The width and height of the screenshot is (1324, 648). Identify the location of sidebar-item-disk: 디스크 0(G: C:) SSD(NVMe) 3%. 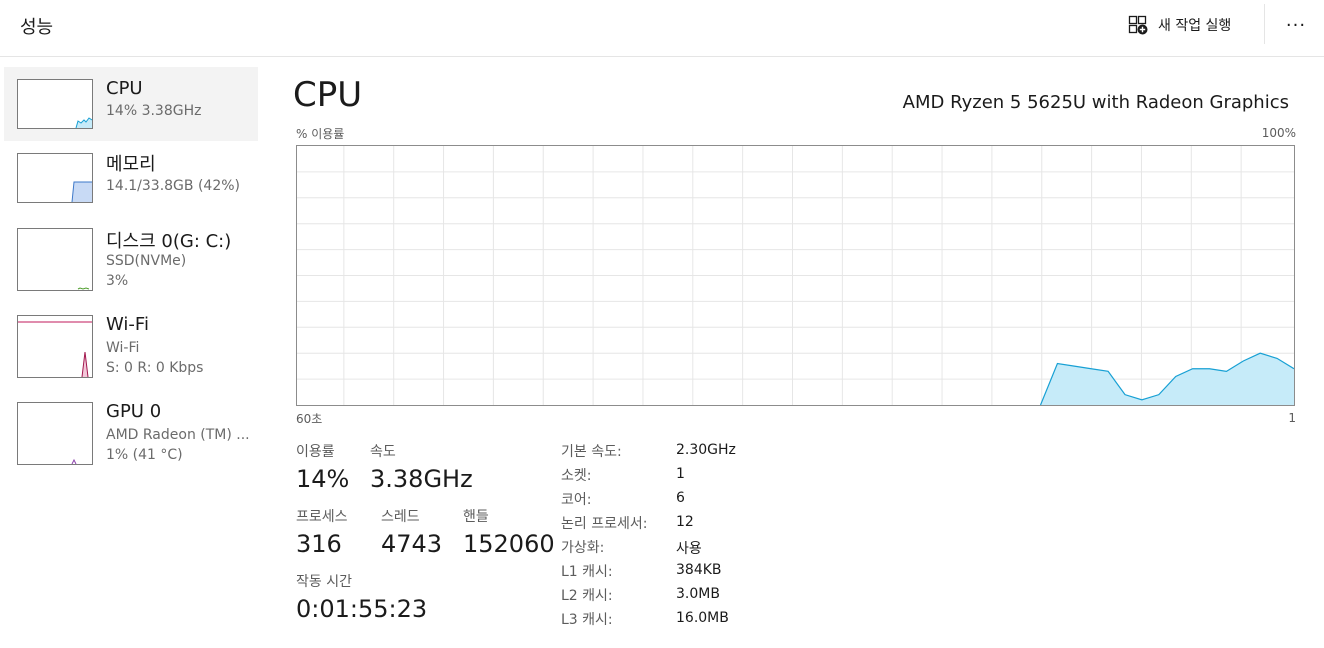
(131, 253).